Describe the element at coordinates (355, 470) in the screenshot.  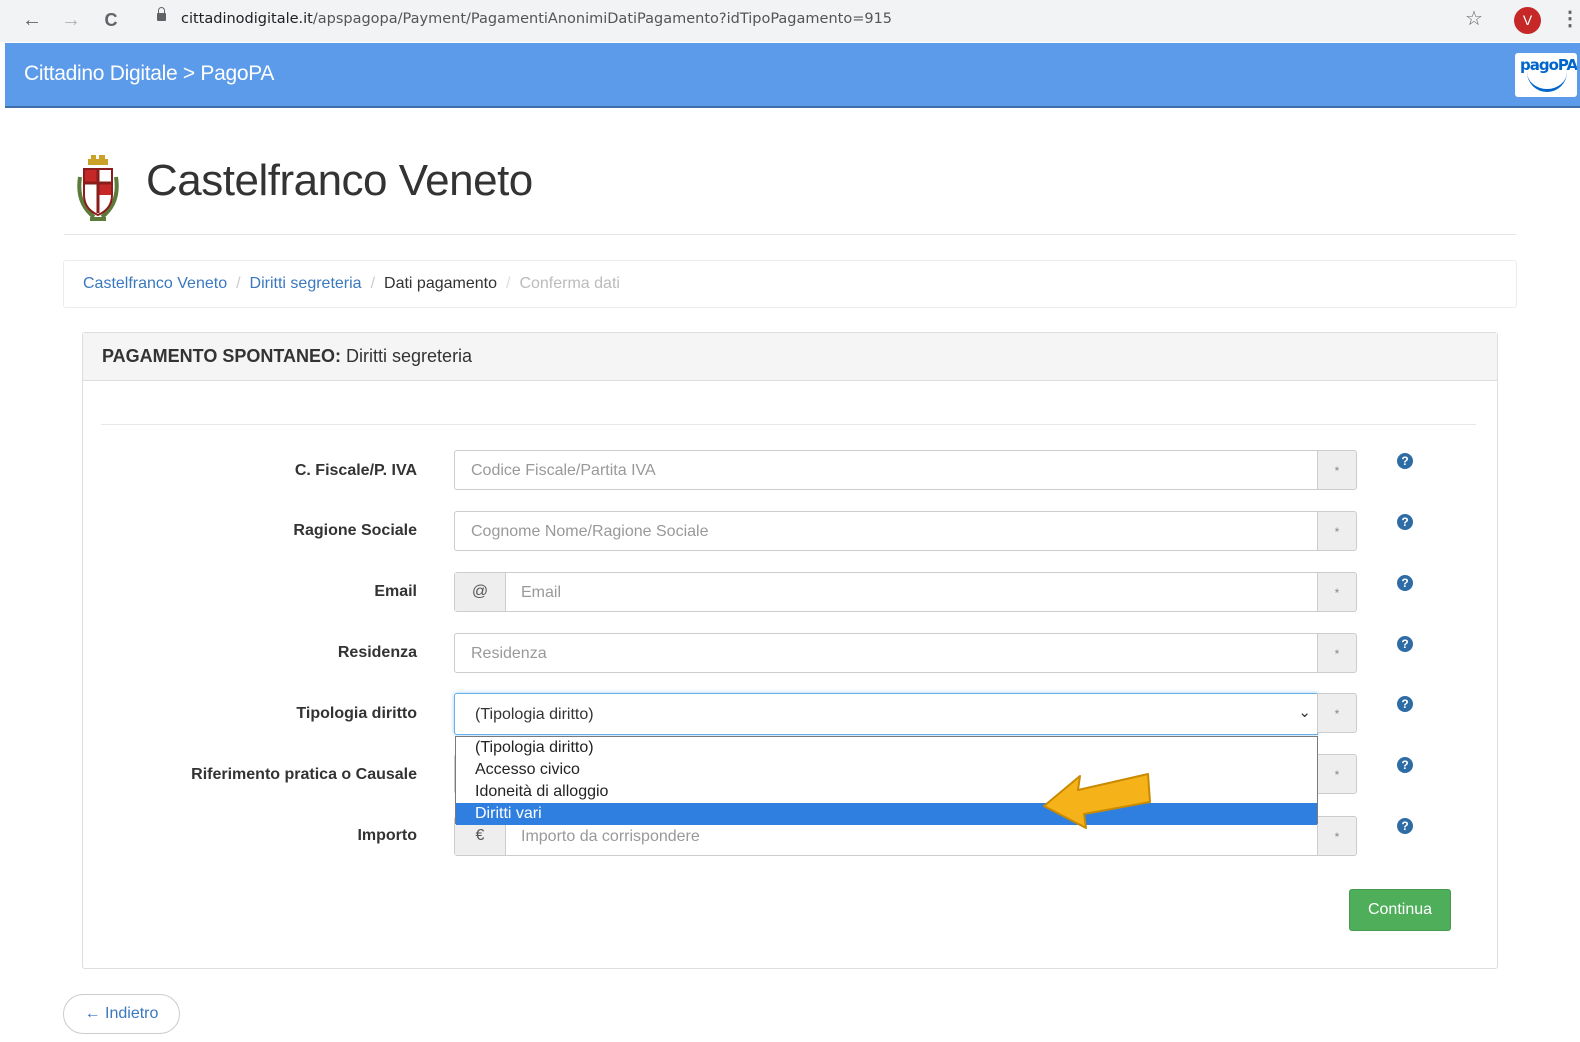
I see `label-codice-fiscale: C. Fiscale/P. IVA` at that location.